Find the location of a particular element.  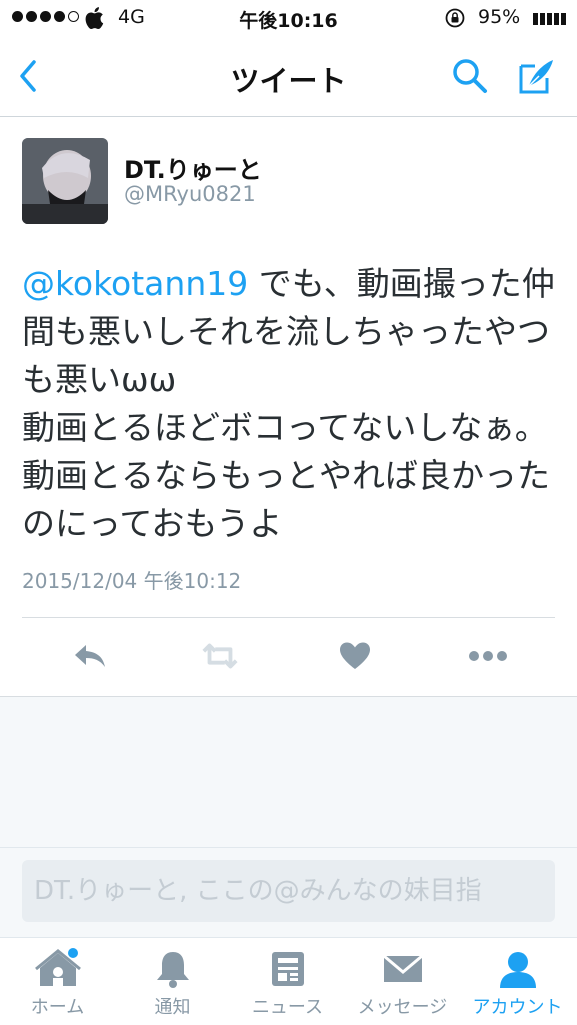

tab-bar: ホーム 通知 ニュース メッセージ アカウント is located at coordinates (288, 981).